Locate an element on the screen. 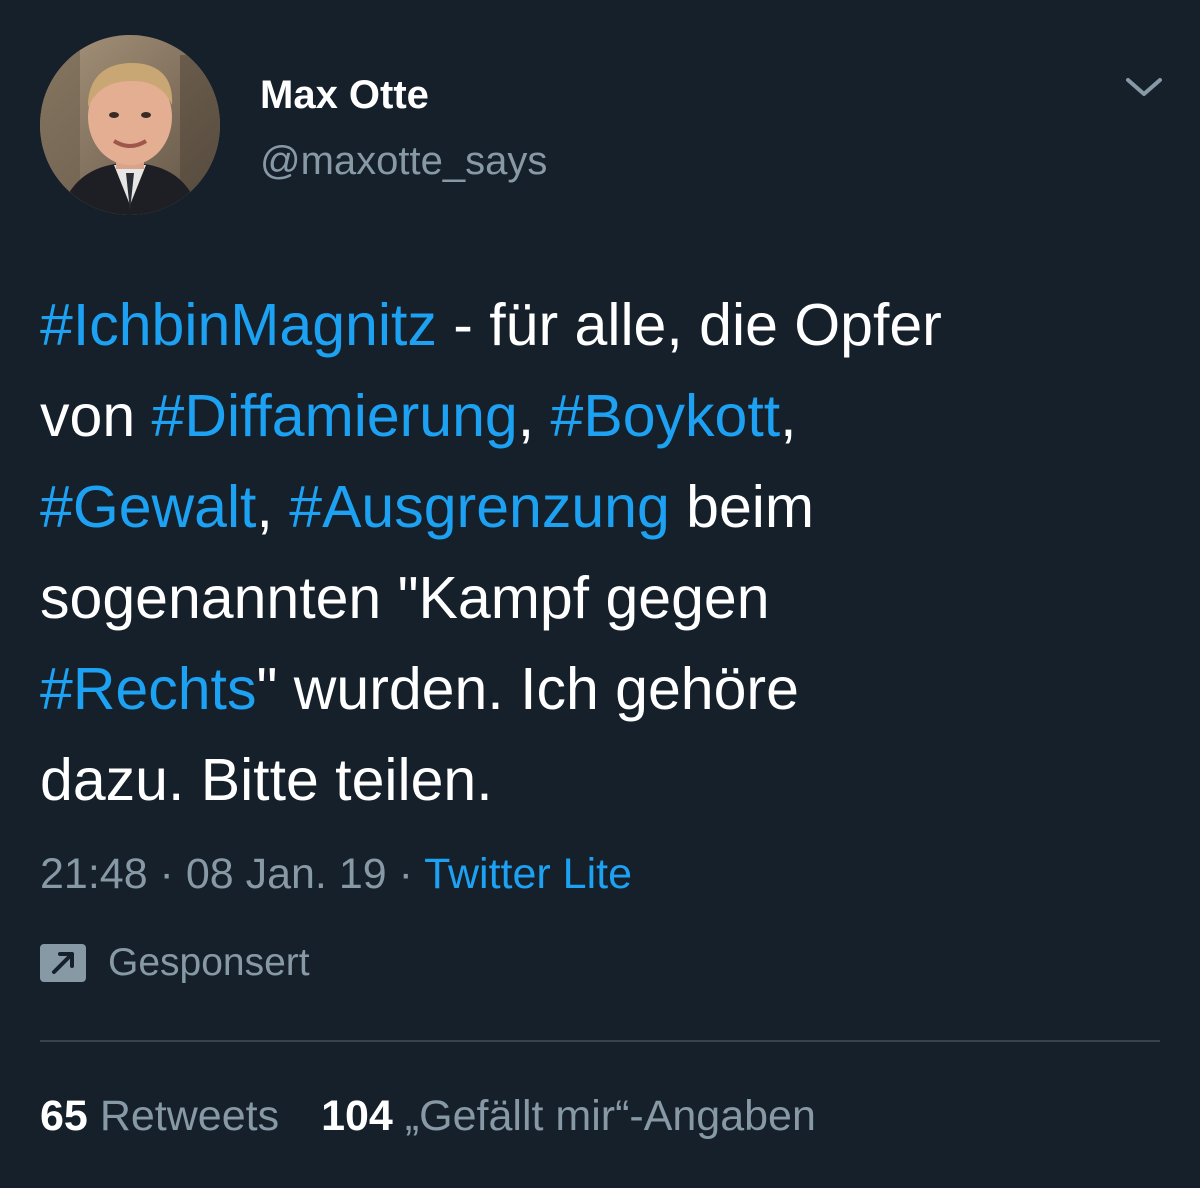 The height and width of the screenshot is (1188, 1200). retweets-label: Retweets is located at coordinates (189, 1116).